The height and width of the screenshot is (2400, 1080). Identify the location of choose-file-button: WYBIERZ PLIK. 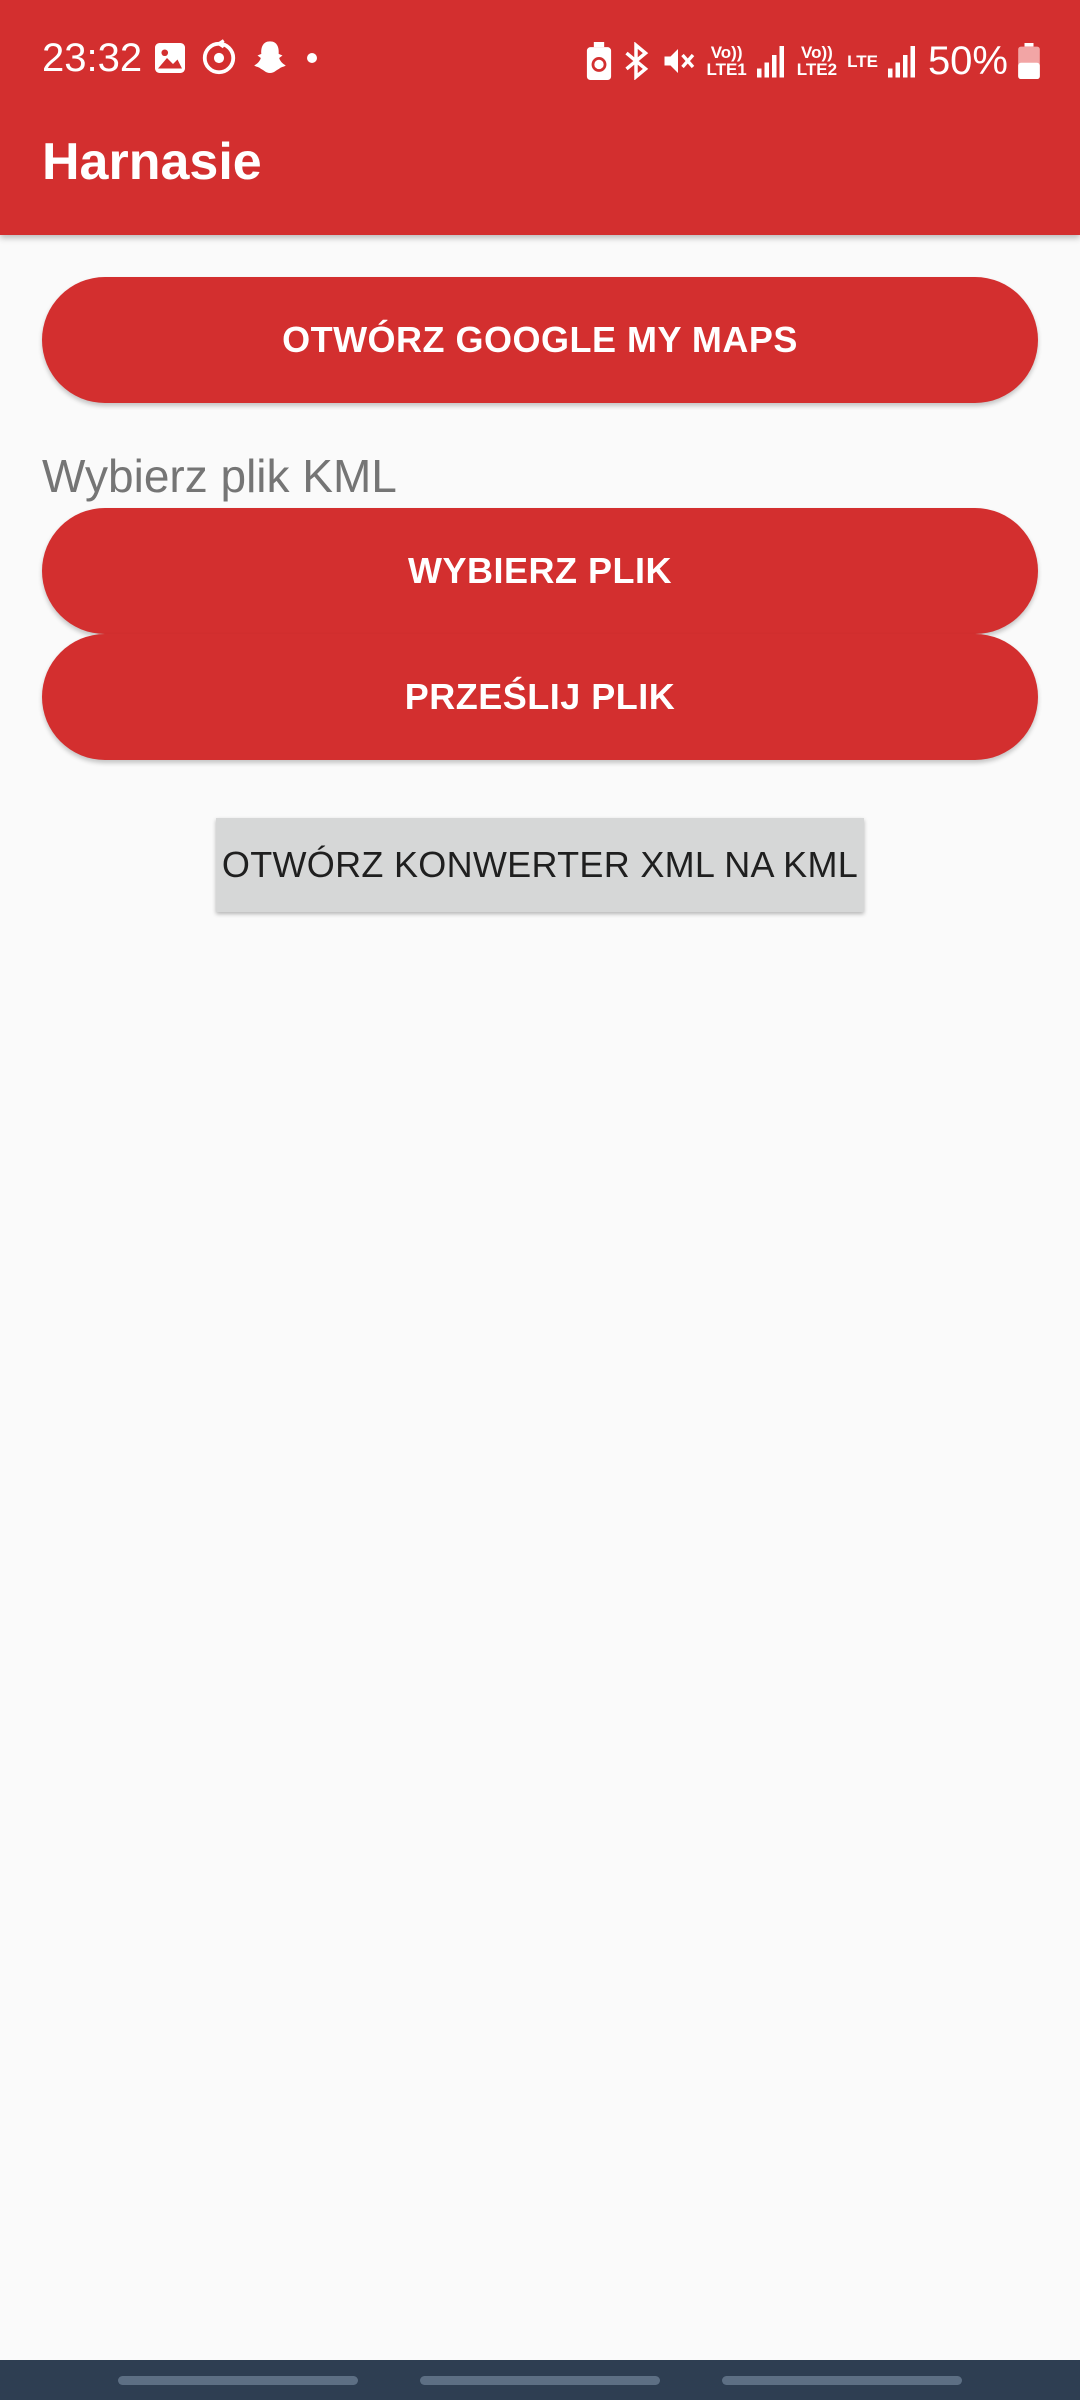
(540, 571).